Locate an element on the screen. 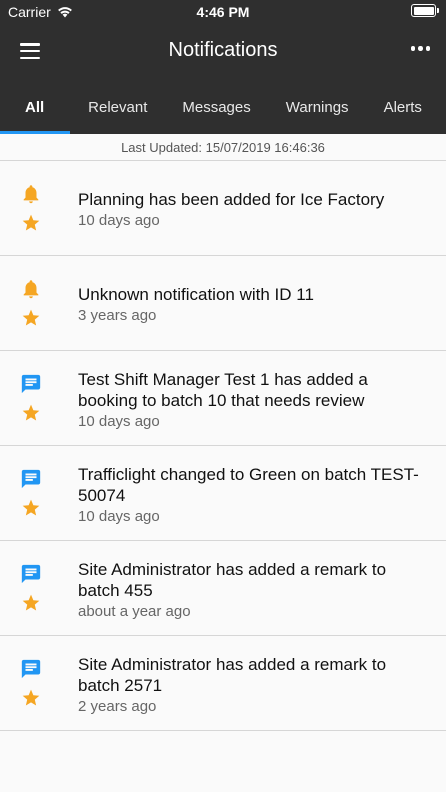 The width and height of the screenshot is (446, 792). notification-time: 2 years ago is located at coordinates (117, 706).